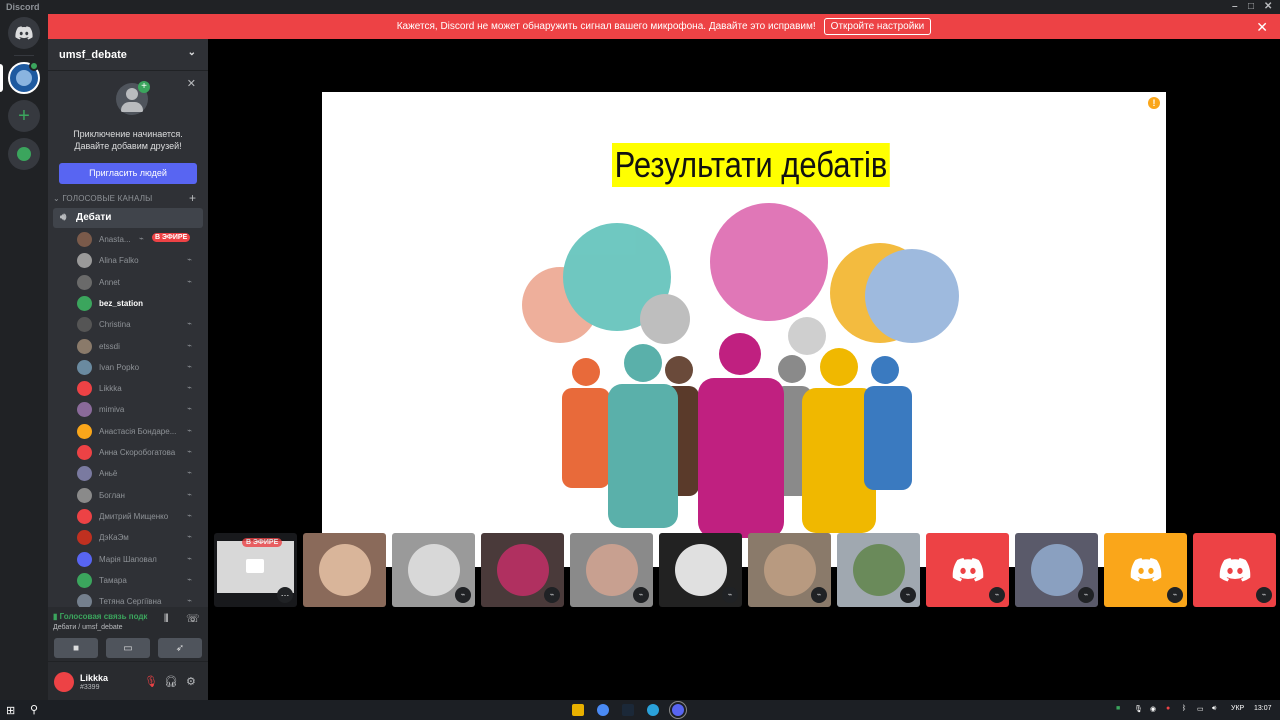 The height and width of the screenshot is (720, 1280). Describe the element at coordinates (877, 26) in the screenshot. I see `open-settings-button: Откройте настройки` at that location.